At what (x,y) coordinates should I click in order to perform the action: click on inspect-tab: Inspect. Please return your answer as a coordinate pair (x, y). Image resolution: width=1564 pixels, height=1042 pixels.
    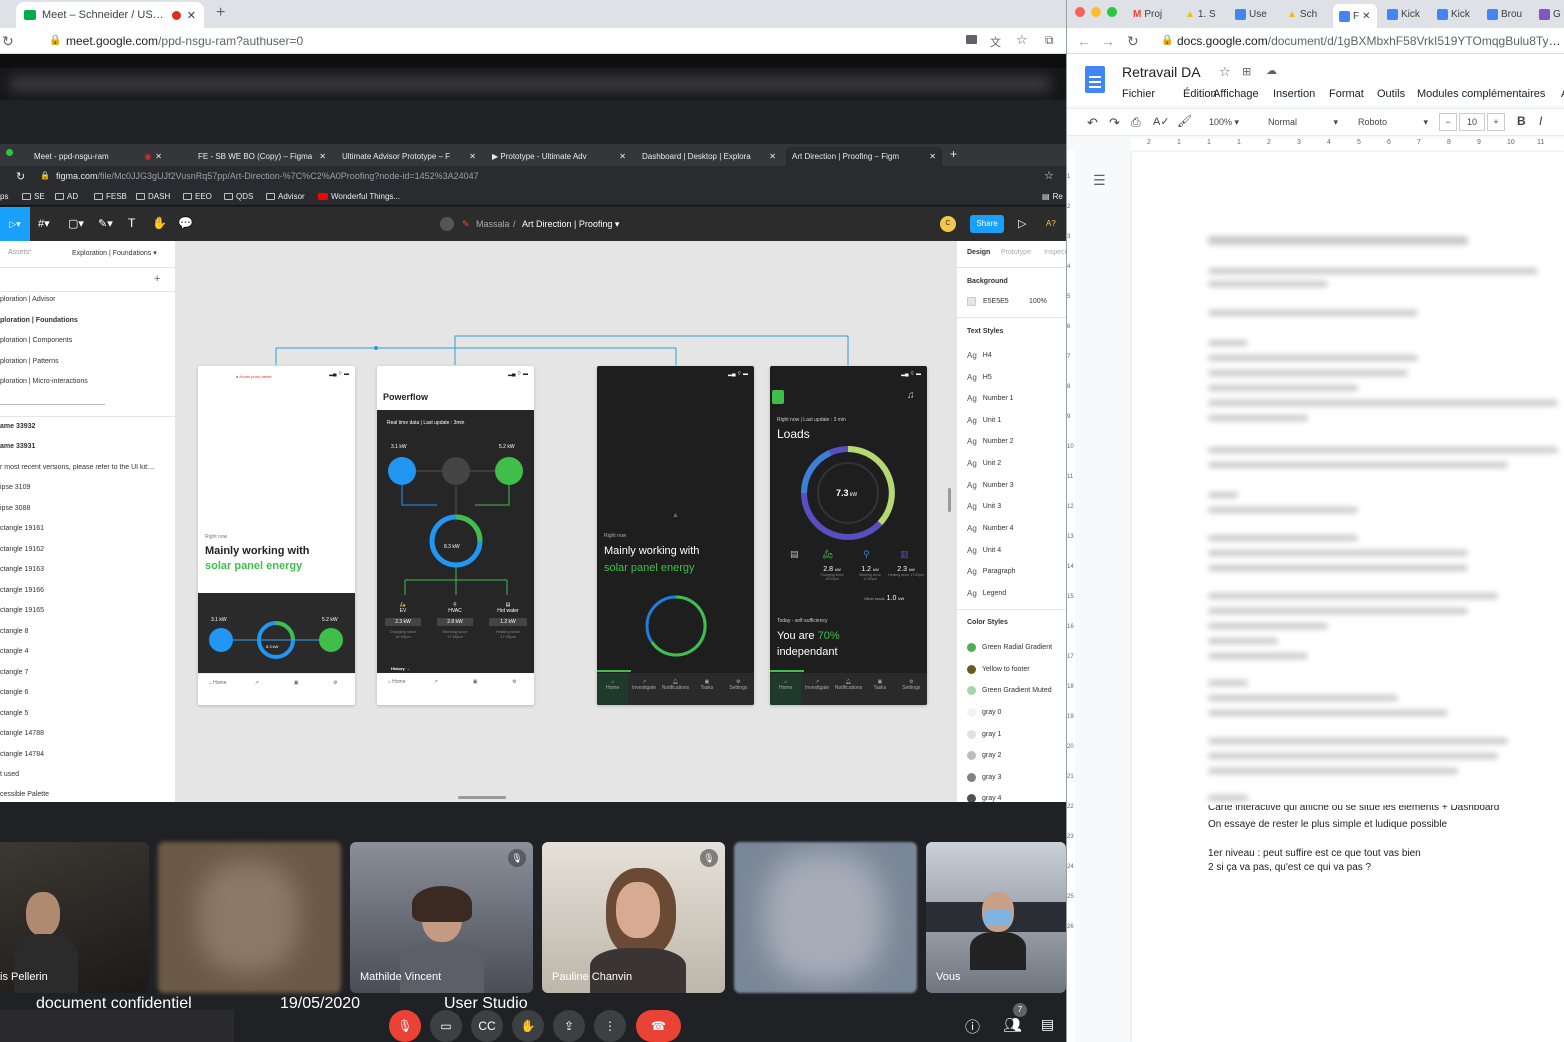
    Looking at the image, I should click on (1055, 252).